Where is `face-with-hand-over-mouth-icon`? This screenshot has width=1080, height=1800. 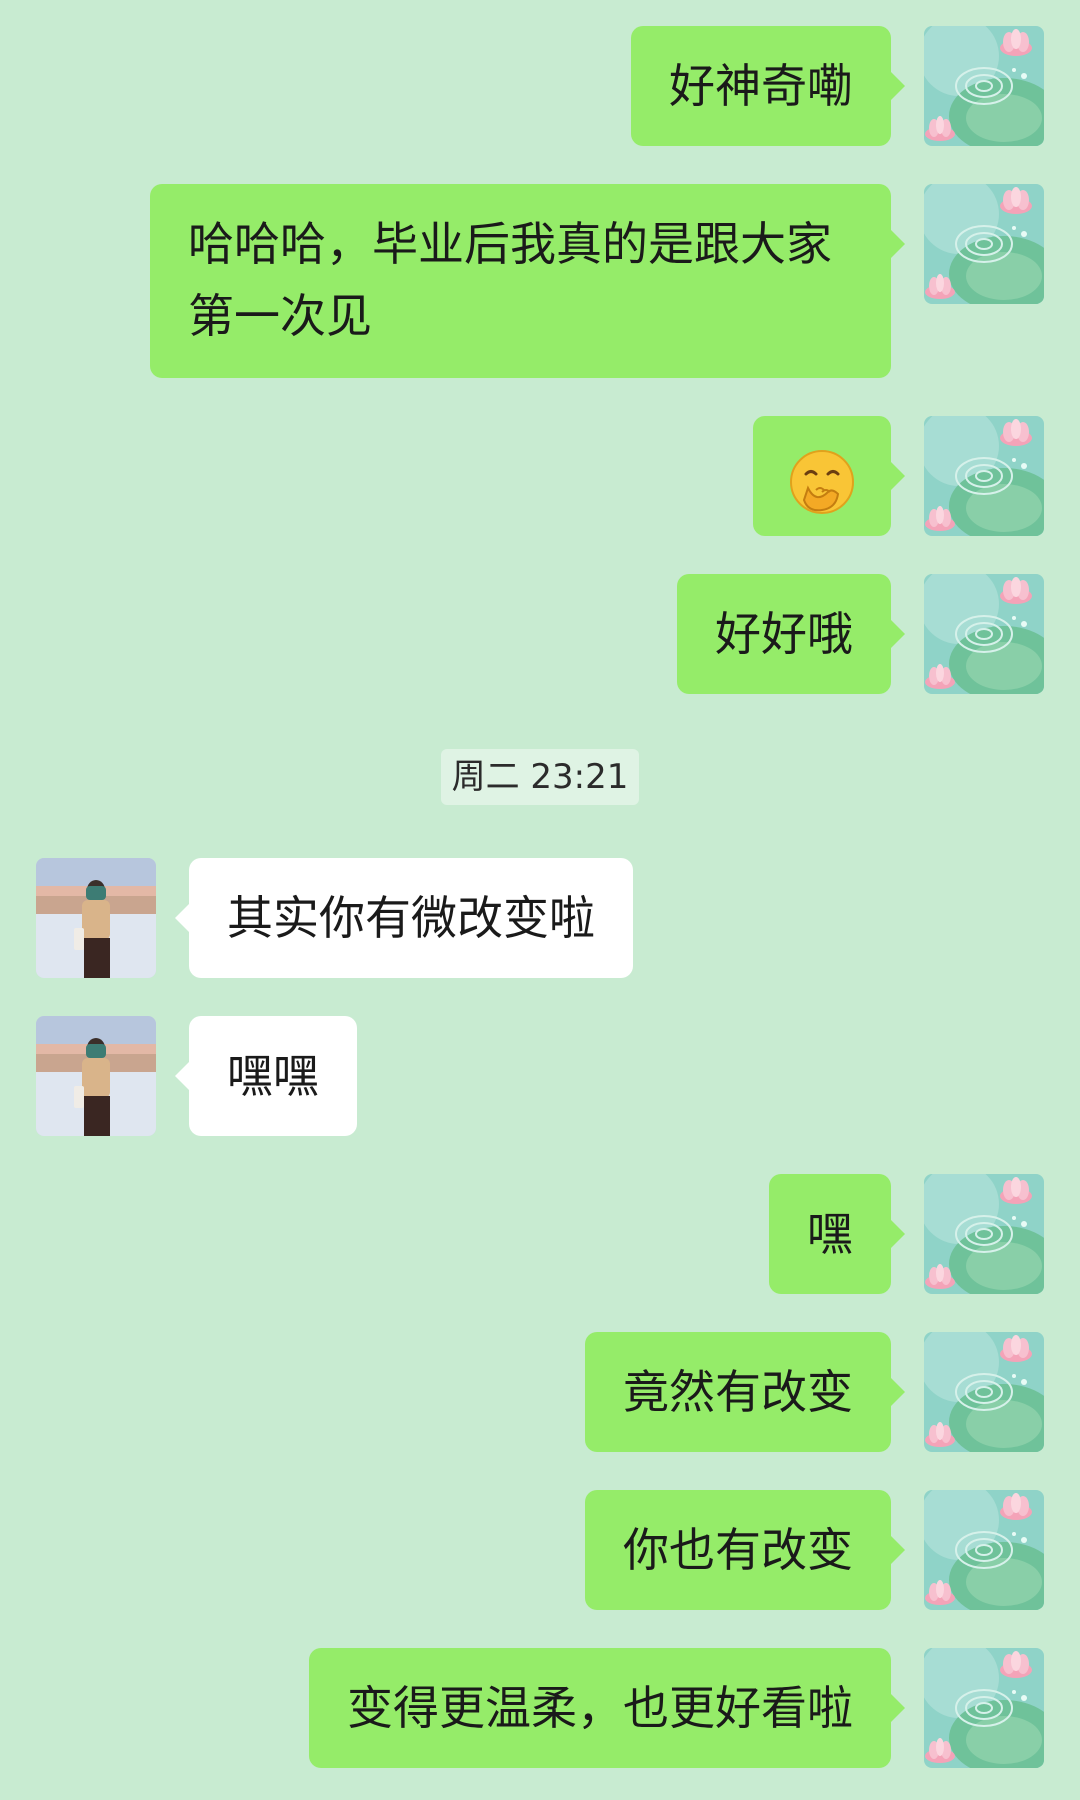
face-with-hand-over-mouth-icon is located at coordinates (822, 482).